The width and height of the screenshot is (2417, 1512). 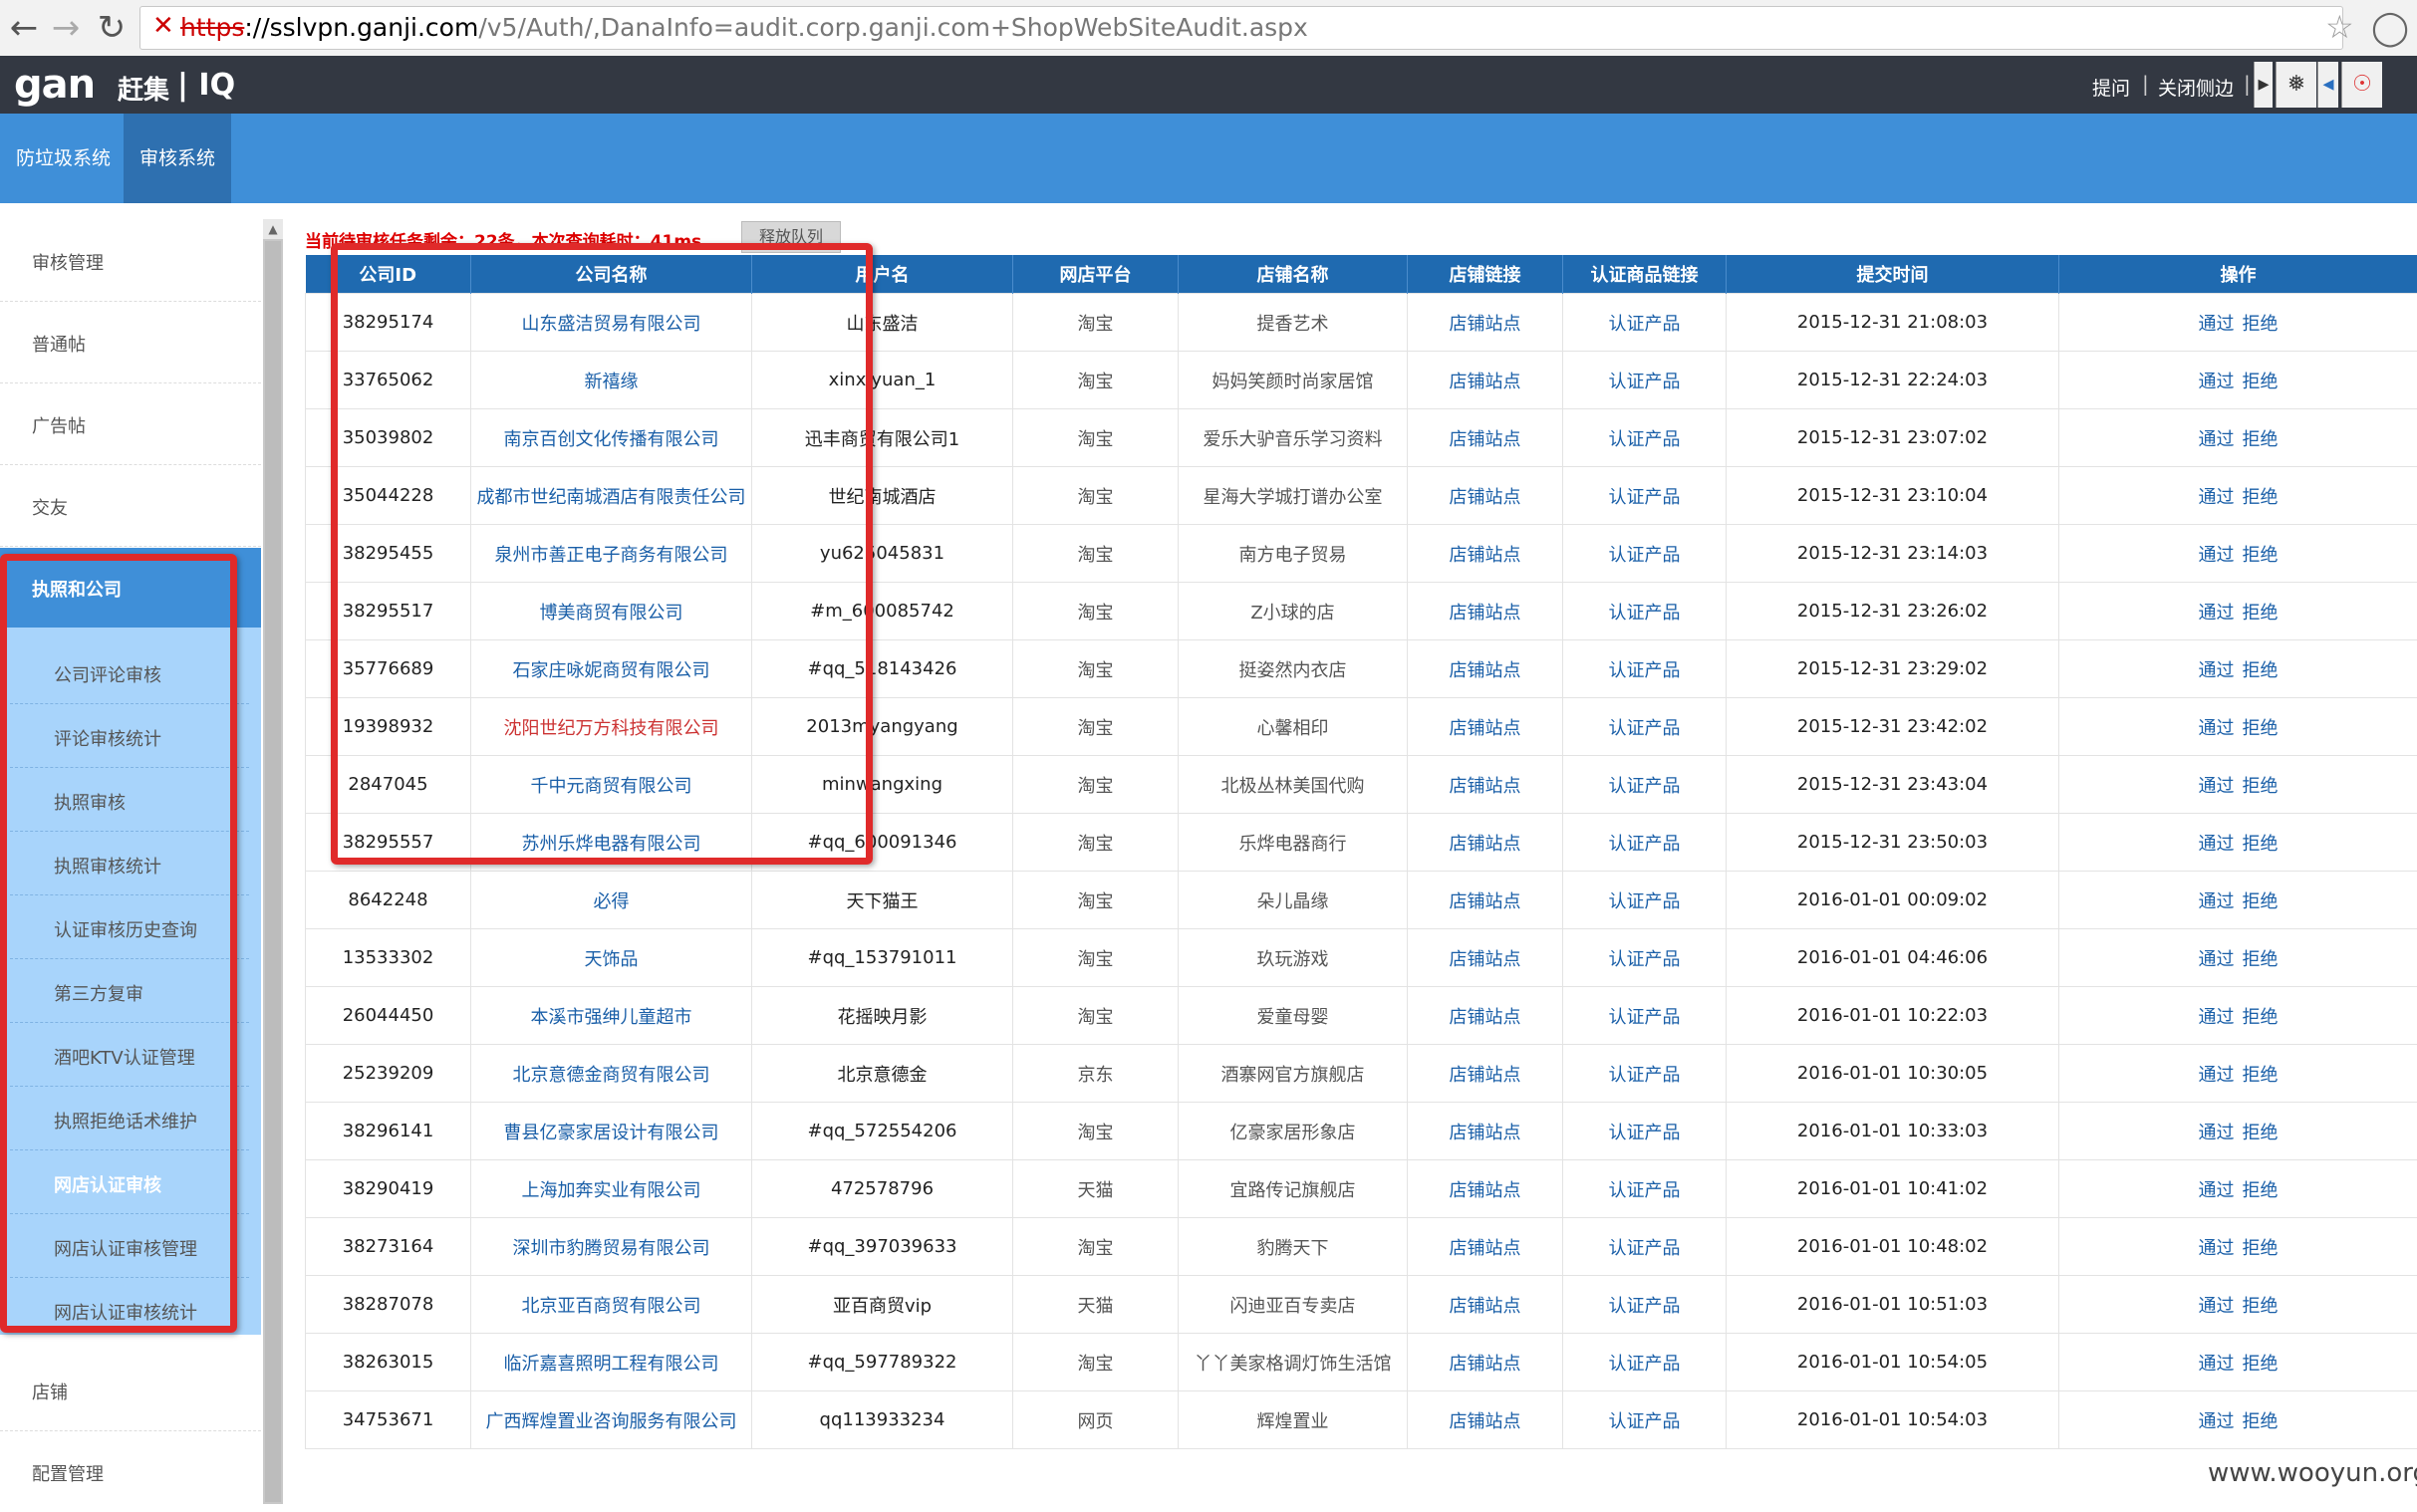 What do you see at coordinates (2296, 85) in the screenshot?
I see `settings-gear-icon: ❅` at bounding box center [2296, 85].